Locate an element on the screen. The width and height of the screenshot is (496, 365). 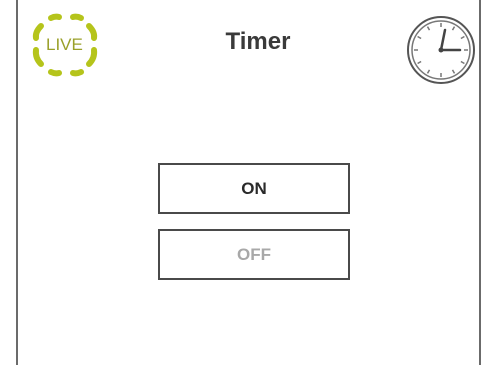
frame-right-border is located at coordinates (480, 182).